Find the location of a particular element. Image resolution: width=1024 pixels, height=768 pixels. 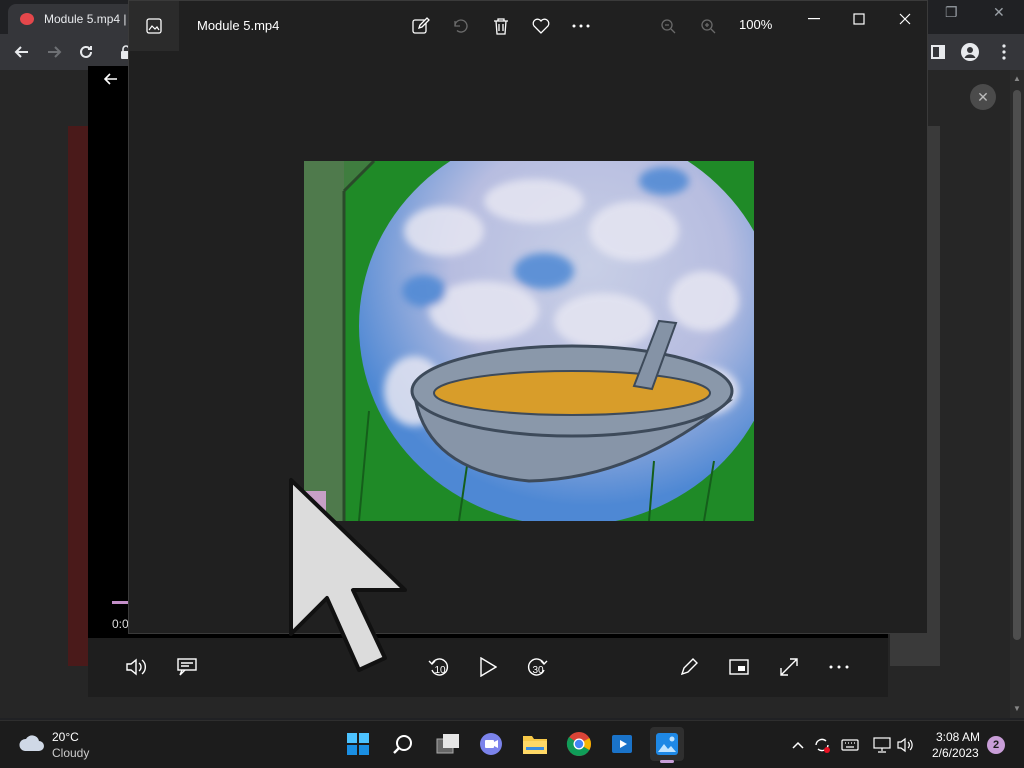

chrome-icon is located at coordinates (579, 744).